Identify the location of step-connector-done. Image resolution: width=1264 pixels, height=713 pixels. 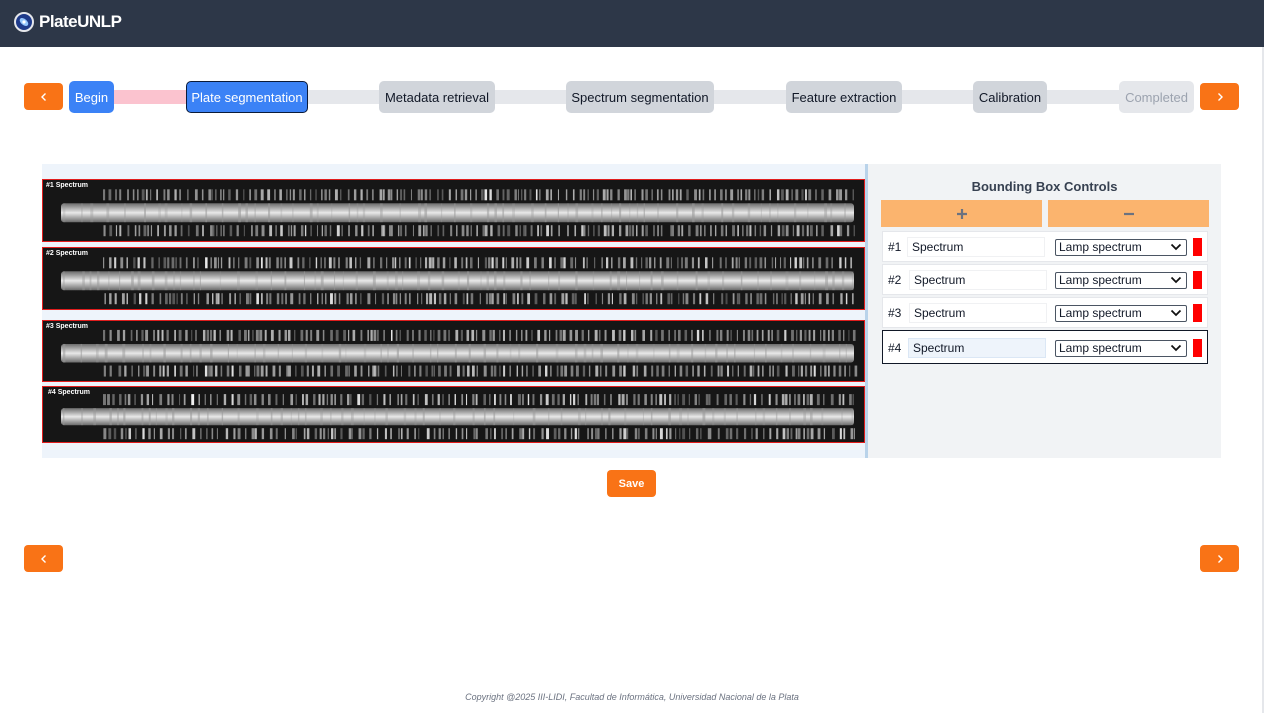
(150, 97).